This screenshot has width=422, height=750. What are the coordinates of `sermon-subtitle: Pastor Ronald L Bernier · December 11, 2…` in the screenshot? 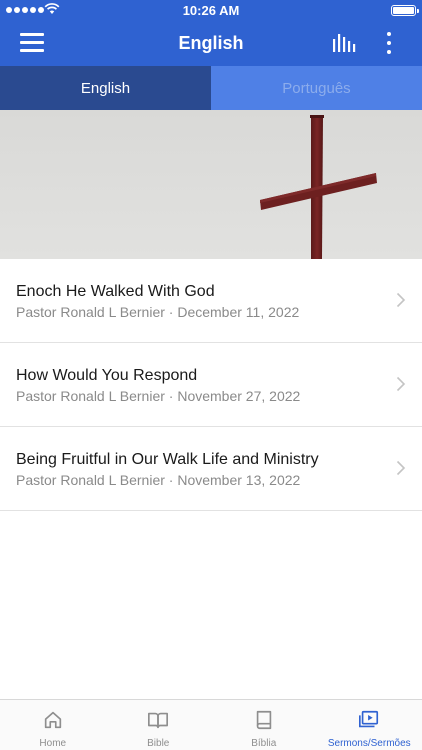 It's located at (158, 312).